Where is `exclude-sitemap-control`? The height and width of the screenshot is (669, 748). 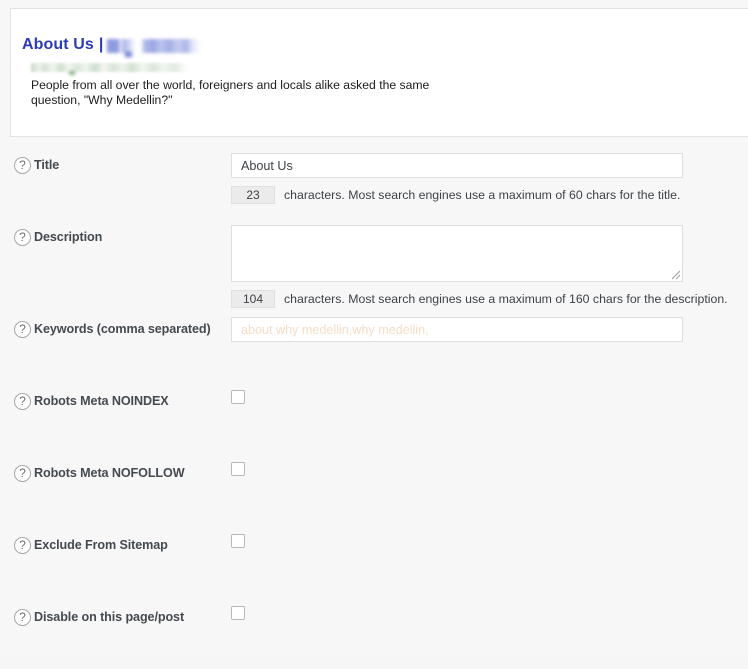
exclude-sitemap-control is located at coordinates (238, 540).